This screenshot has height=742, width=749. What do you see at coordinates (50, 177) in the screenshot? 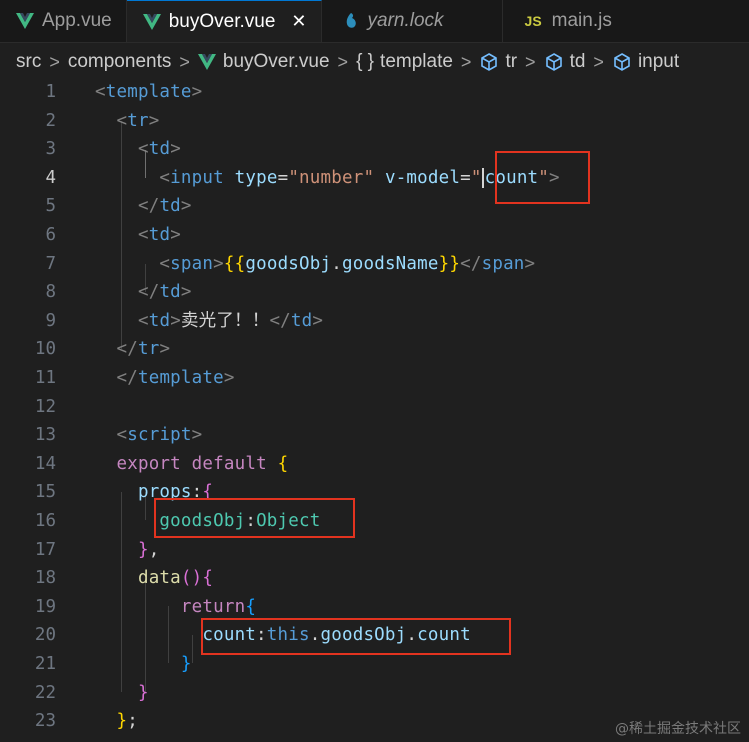
I see `line-number: 4` at bounding box center [50, 177].